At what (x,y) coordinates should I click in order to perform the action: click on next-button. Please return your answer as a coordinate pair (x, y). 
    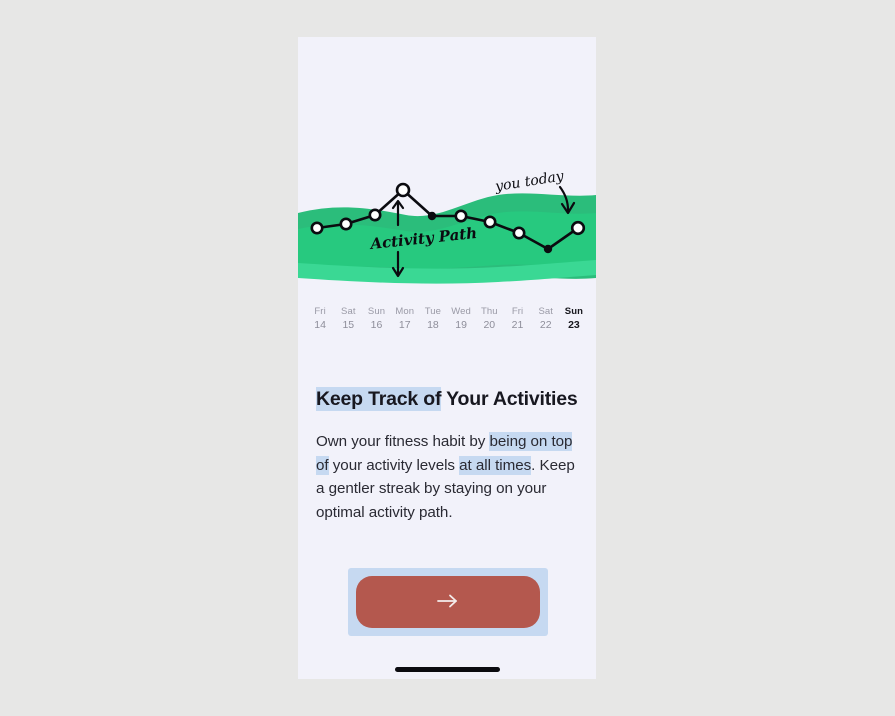
    Looking at the image, I should click on (448, 602).